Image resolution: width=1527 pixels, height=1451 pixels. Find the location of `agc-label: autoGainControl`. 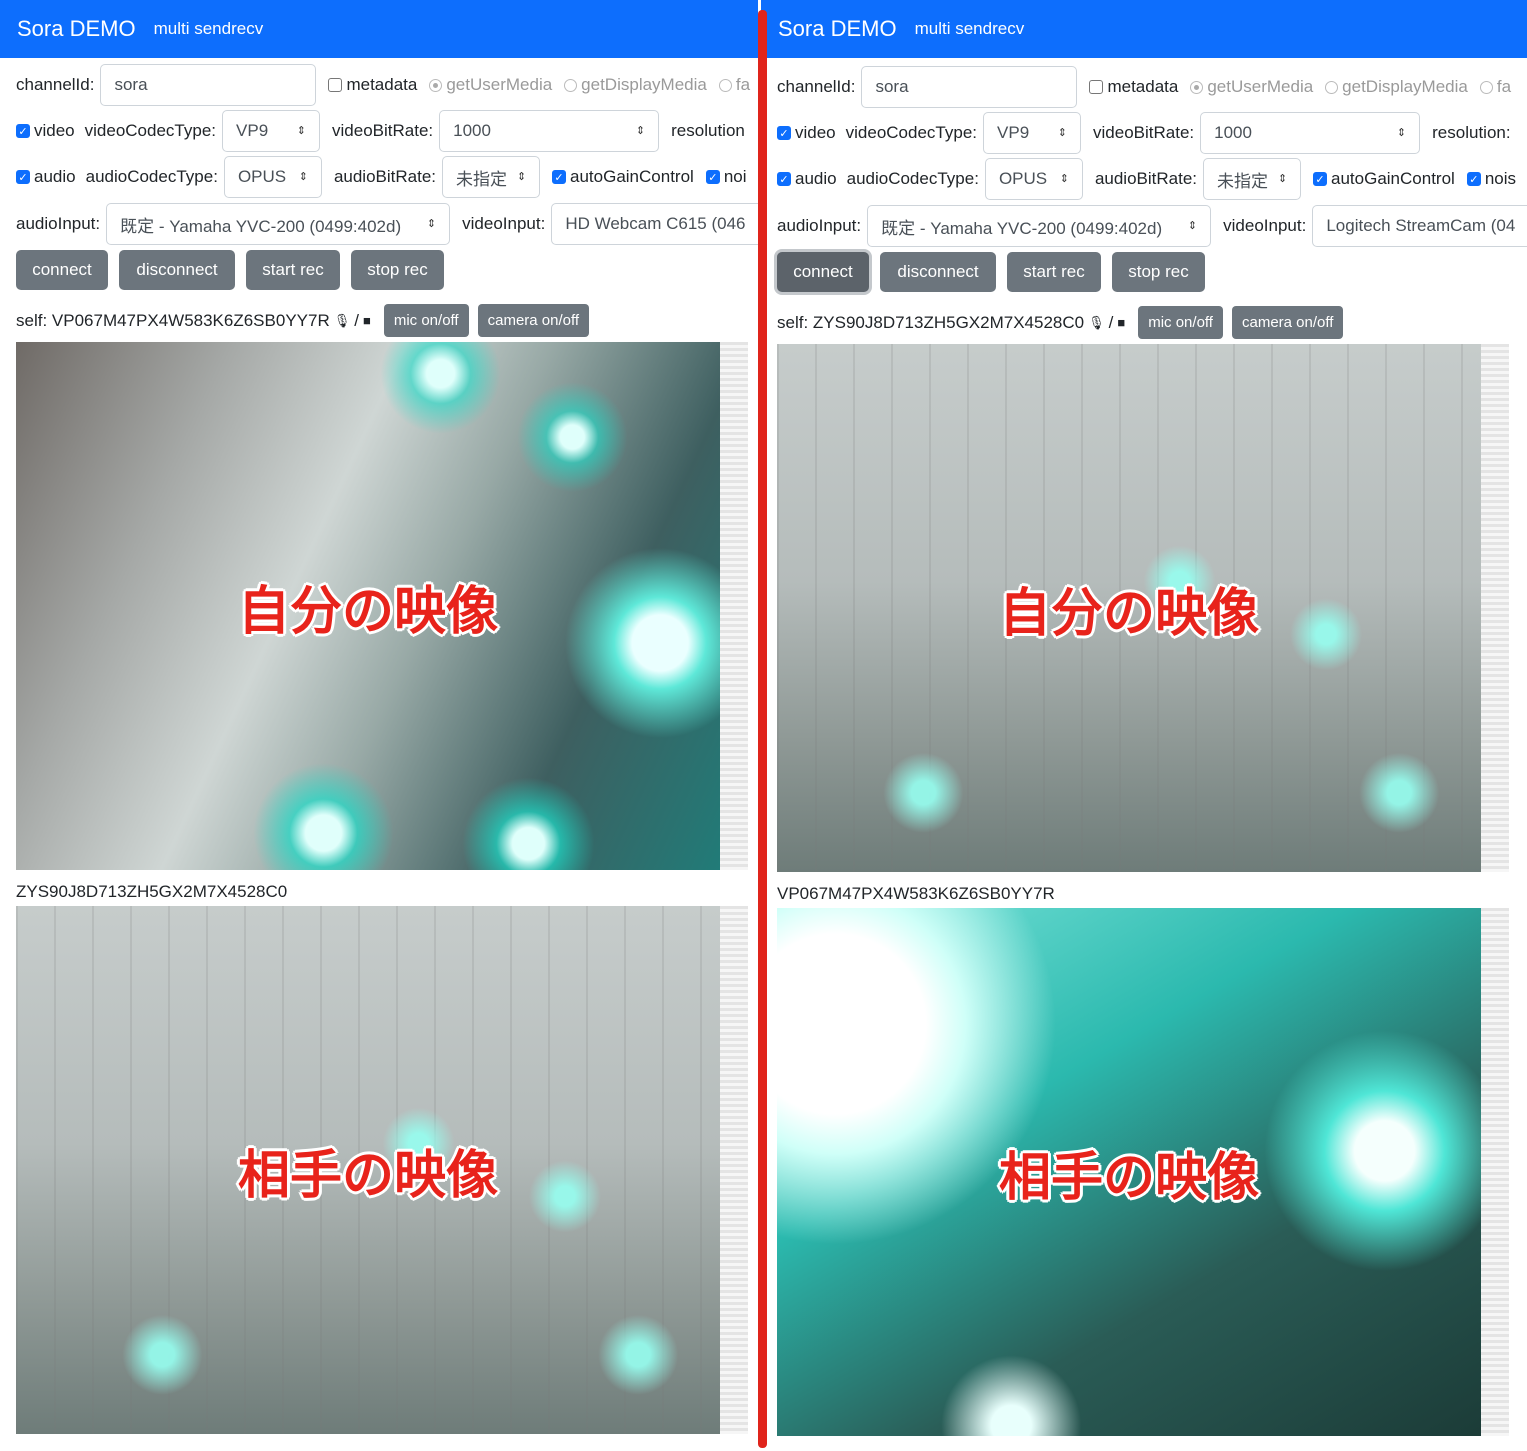

agc-label: autoGainControl is located at coordinates (1393, 178).